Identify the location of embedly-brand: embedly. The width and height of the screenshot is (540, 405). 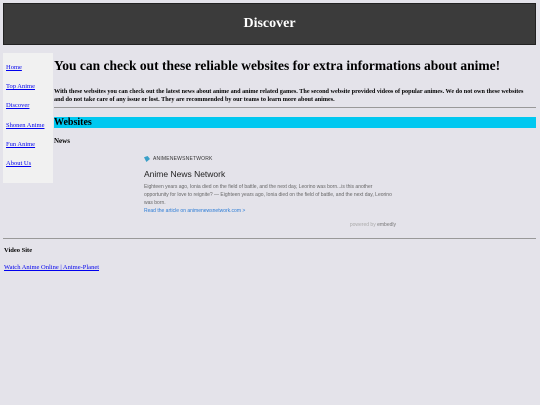
(386, 225).